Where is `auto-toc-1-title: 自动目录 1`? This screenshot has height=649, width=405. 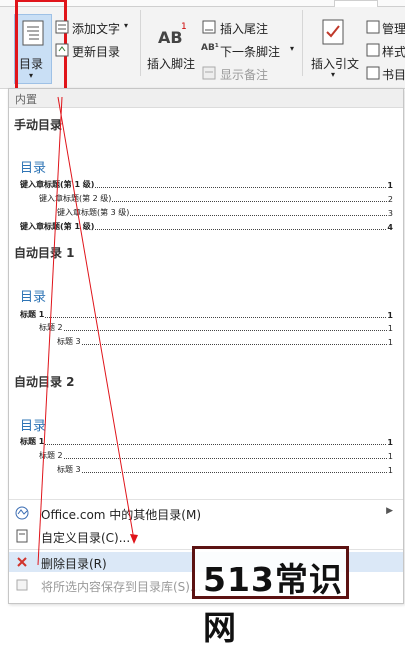
auto-toc-1-title: 自动目录 1 is located at coordinates (44, 253).